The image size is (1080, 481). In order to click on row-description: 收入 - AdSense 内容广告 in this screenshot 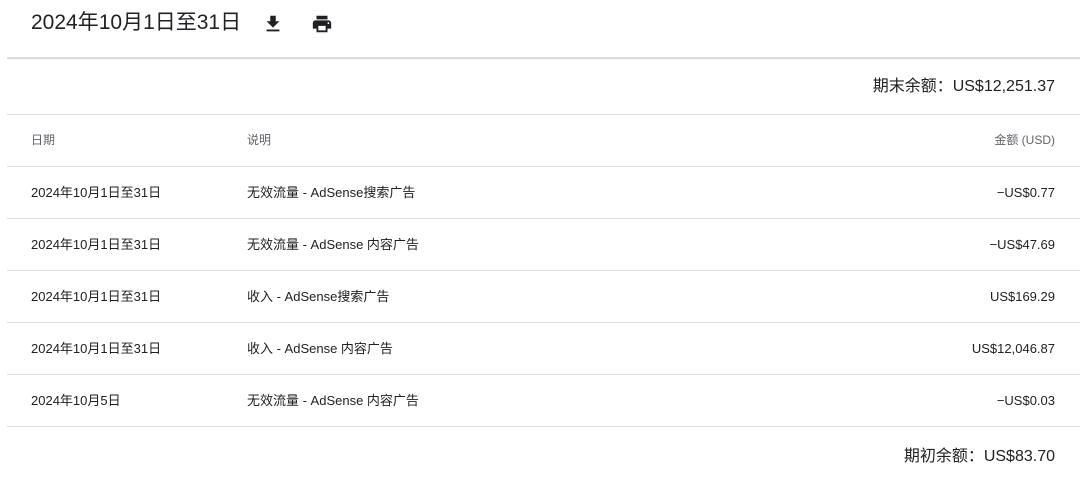, I will do `click(320, 348)`.